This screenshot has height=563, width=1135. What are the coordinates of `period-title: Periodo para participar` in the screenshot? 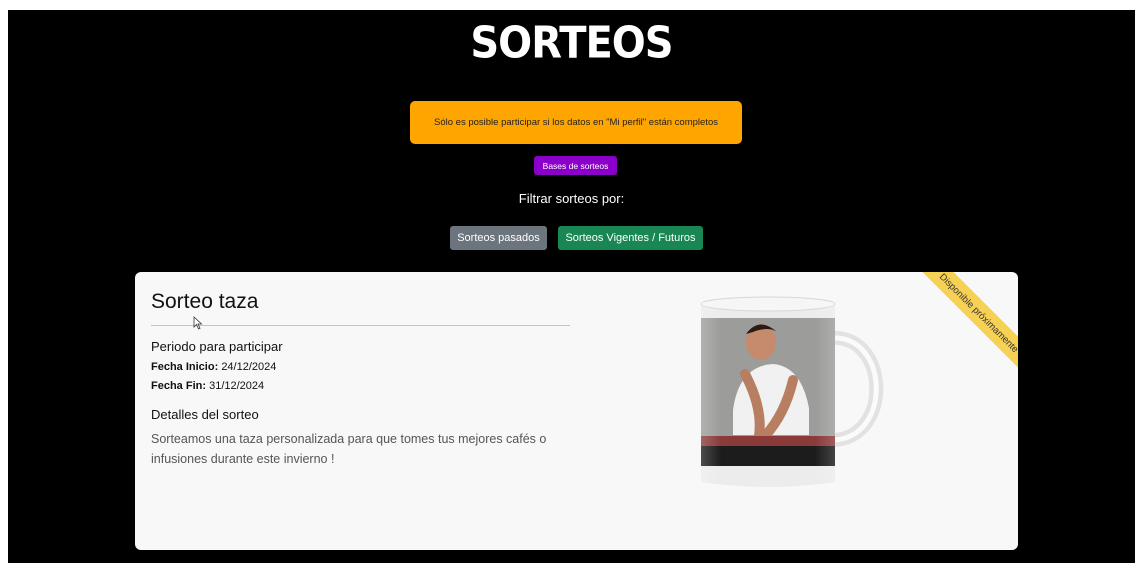 It's located at (217, 346).